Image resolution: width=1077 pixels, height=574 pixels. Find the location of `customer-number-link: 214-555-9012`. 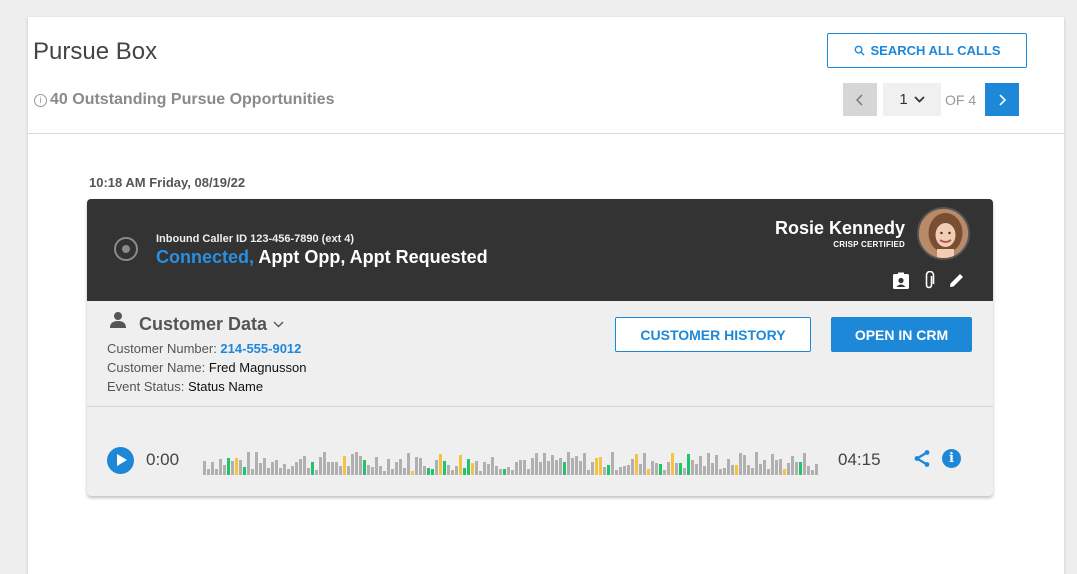

customer-number-link: 214-555-9012 is located at coordinates (260, 348).